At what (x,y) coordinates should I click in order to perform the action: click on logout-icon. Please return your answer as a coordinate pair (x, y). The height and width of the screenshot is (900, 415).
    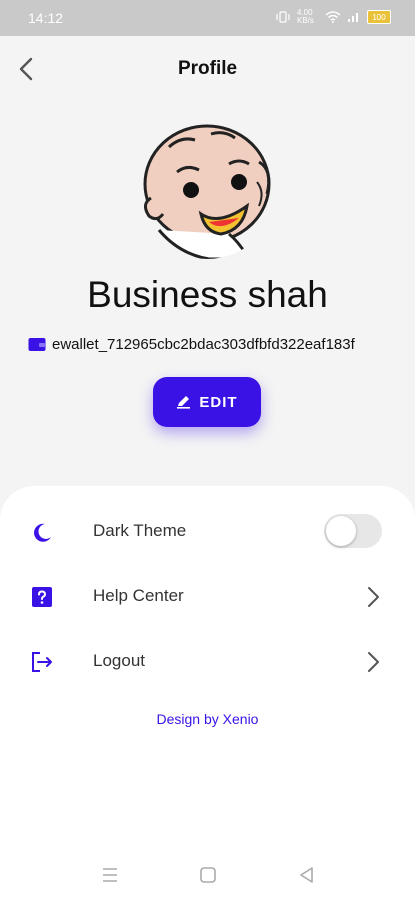
    Looking at the image, I should click on (42, 662).